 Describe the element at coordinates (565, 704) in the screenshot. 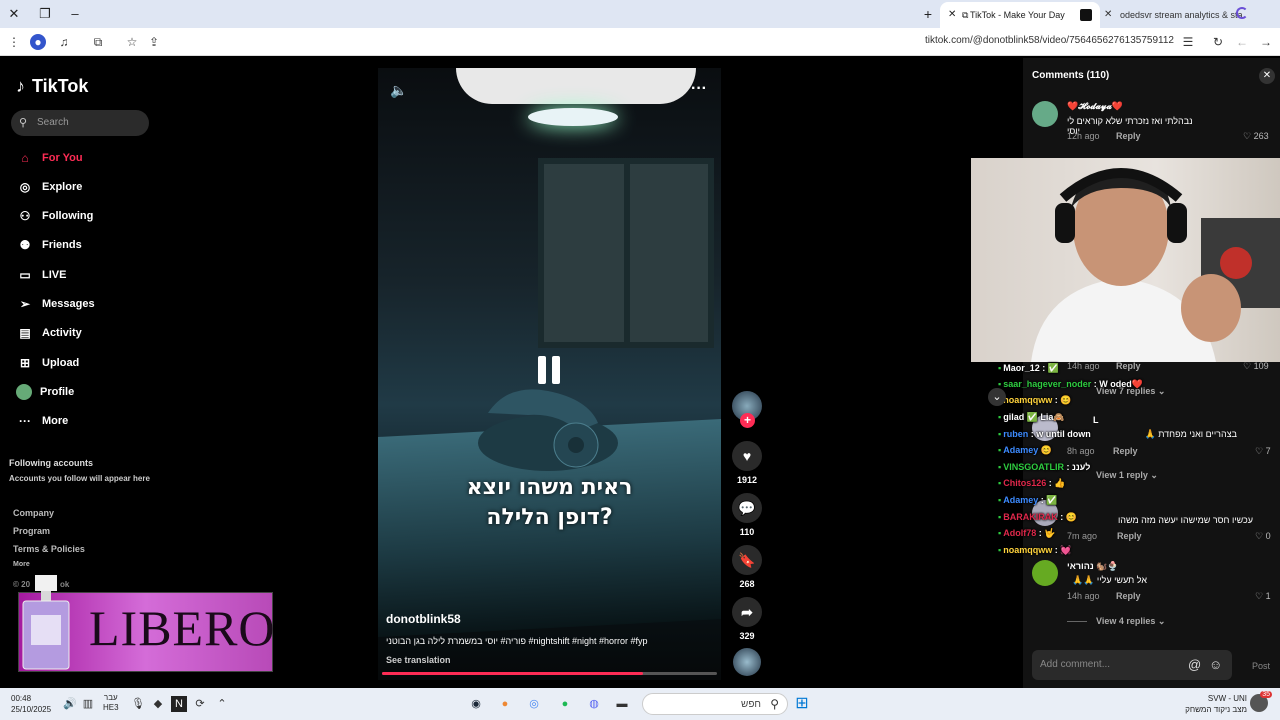

I see `spotify-taskbar-icon: ●` at that location.